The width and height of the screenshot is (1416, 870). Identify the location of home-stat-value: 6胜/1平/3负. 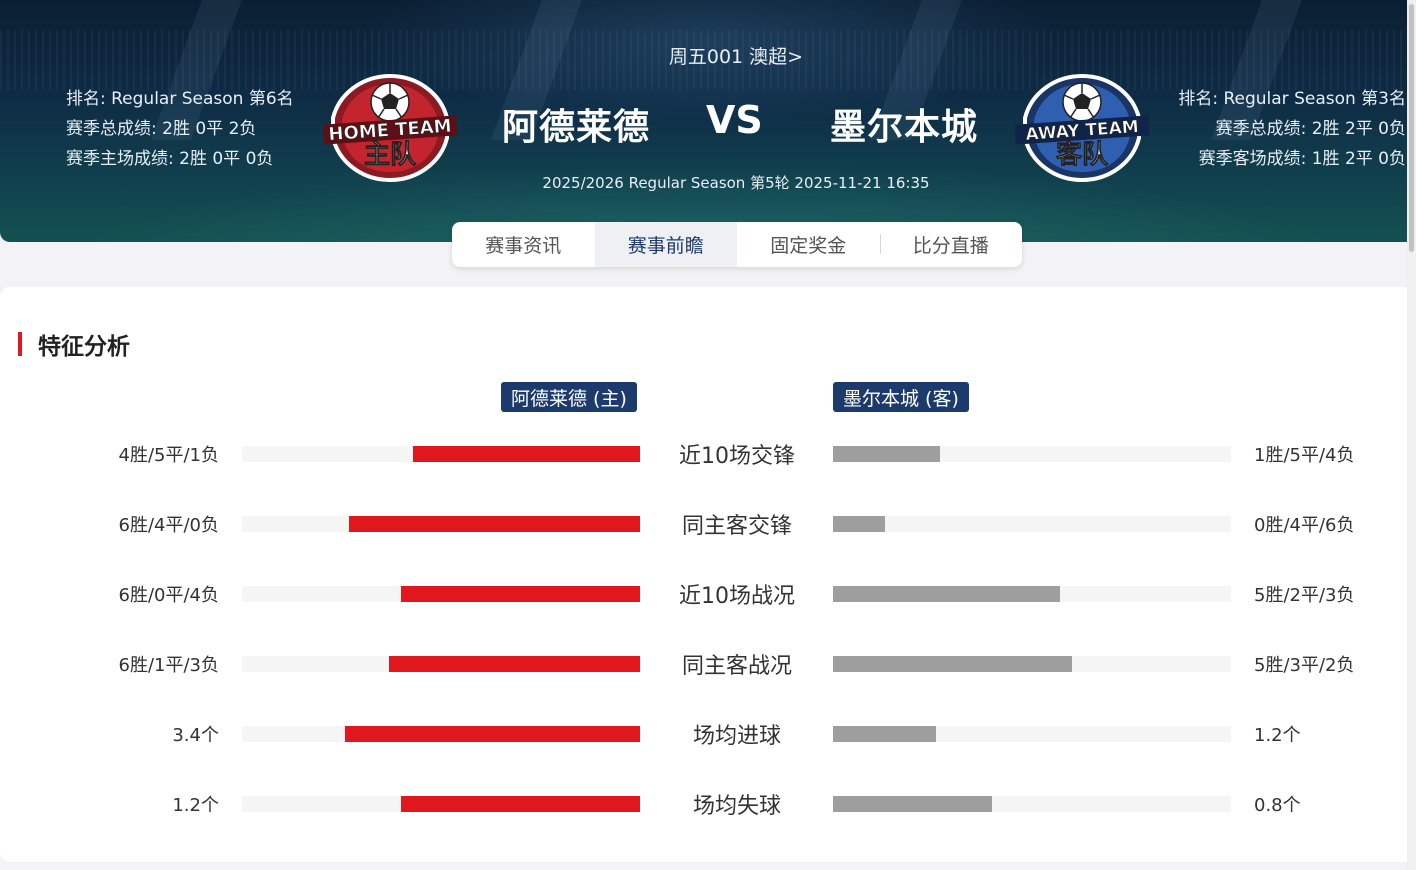
(169, 665).